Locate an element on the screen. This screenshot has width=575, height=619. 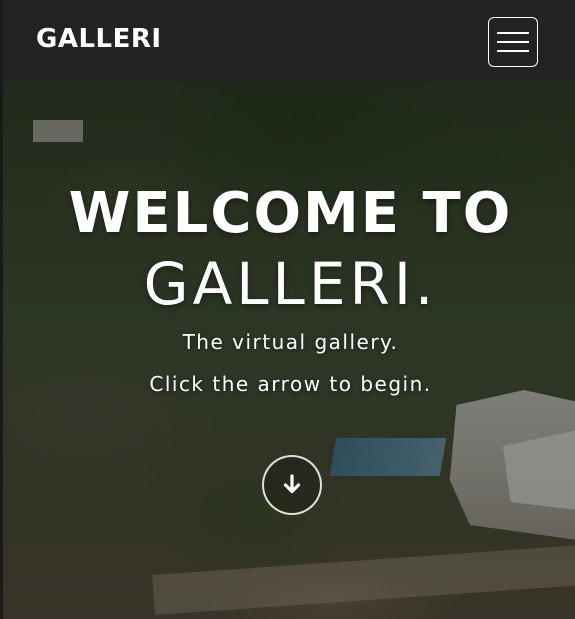
arrow-down-icon is located at coordinates (292, 484).